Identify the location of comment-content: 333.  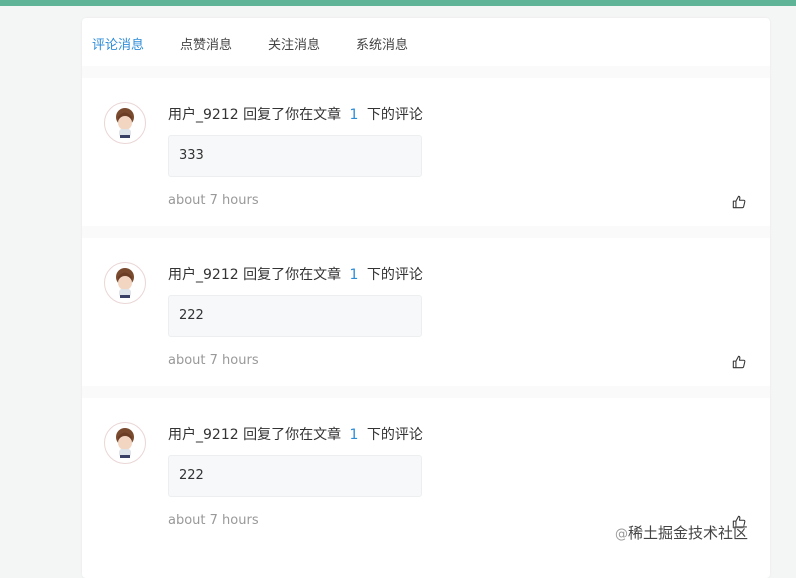
(295, 156).